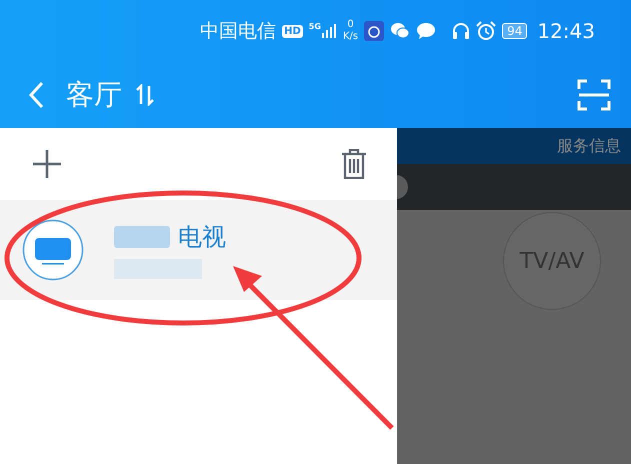 The height and width of the screenshot is (464, 631). Describe the element at coordinates (354, 164) in the screenshot. I see `trash-icon` at that location.